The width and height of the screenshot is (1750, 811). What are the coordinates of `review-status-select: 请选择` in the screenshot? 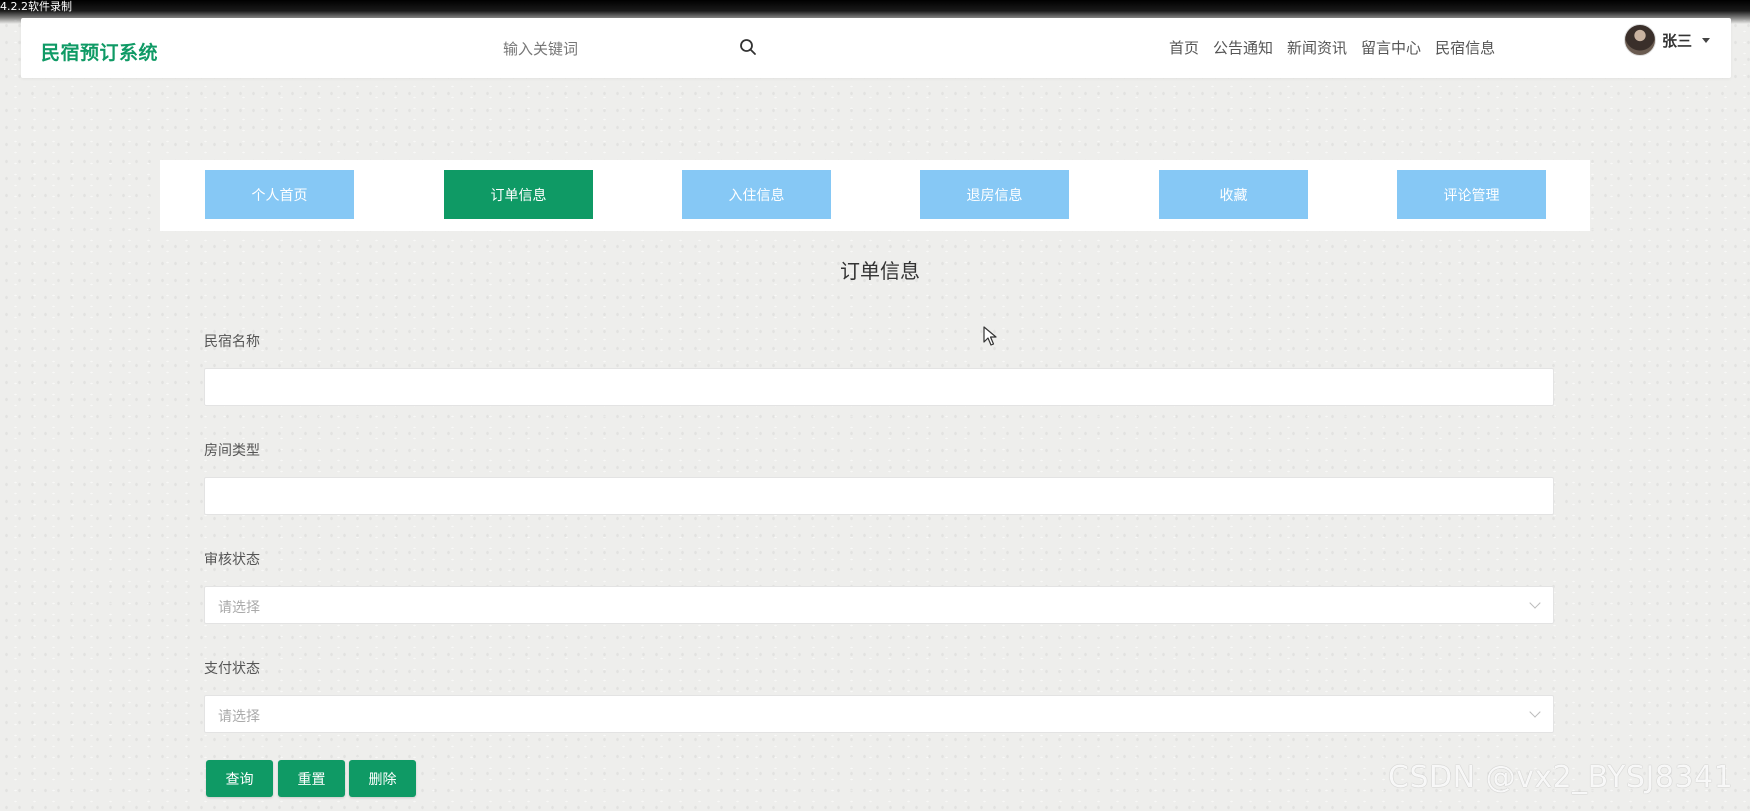 It's located at (879, 605).